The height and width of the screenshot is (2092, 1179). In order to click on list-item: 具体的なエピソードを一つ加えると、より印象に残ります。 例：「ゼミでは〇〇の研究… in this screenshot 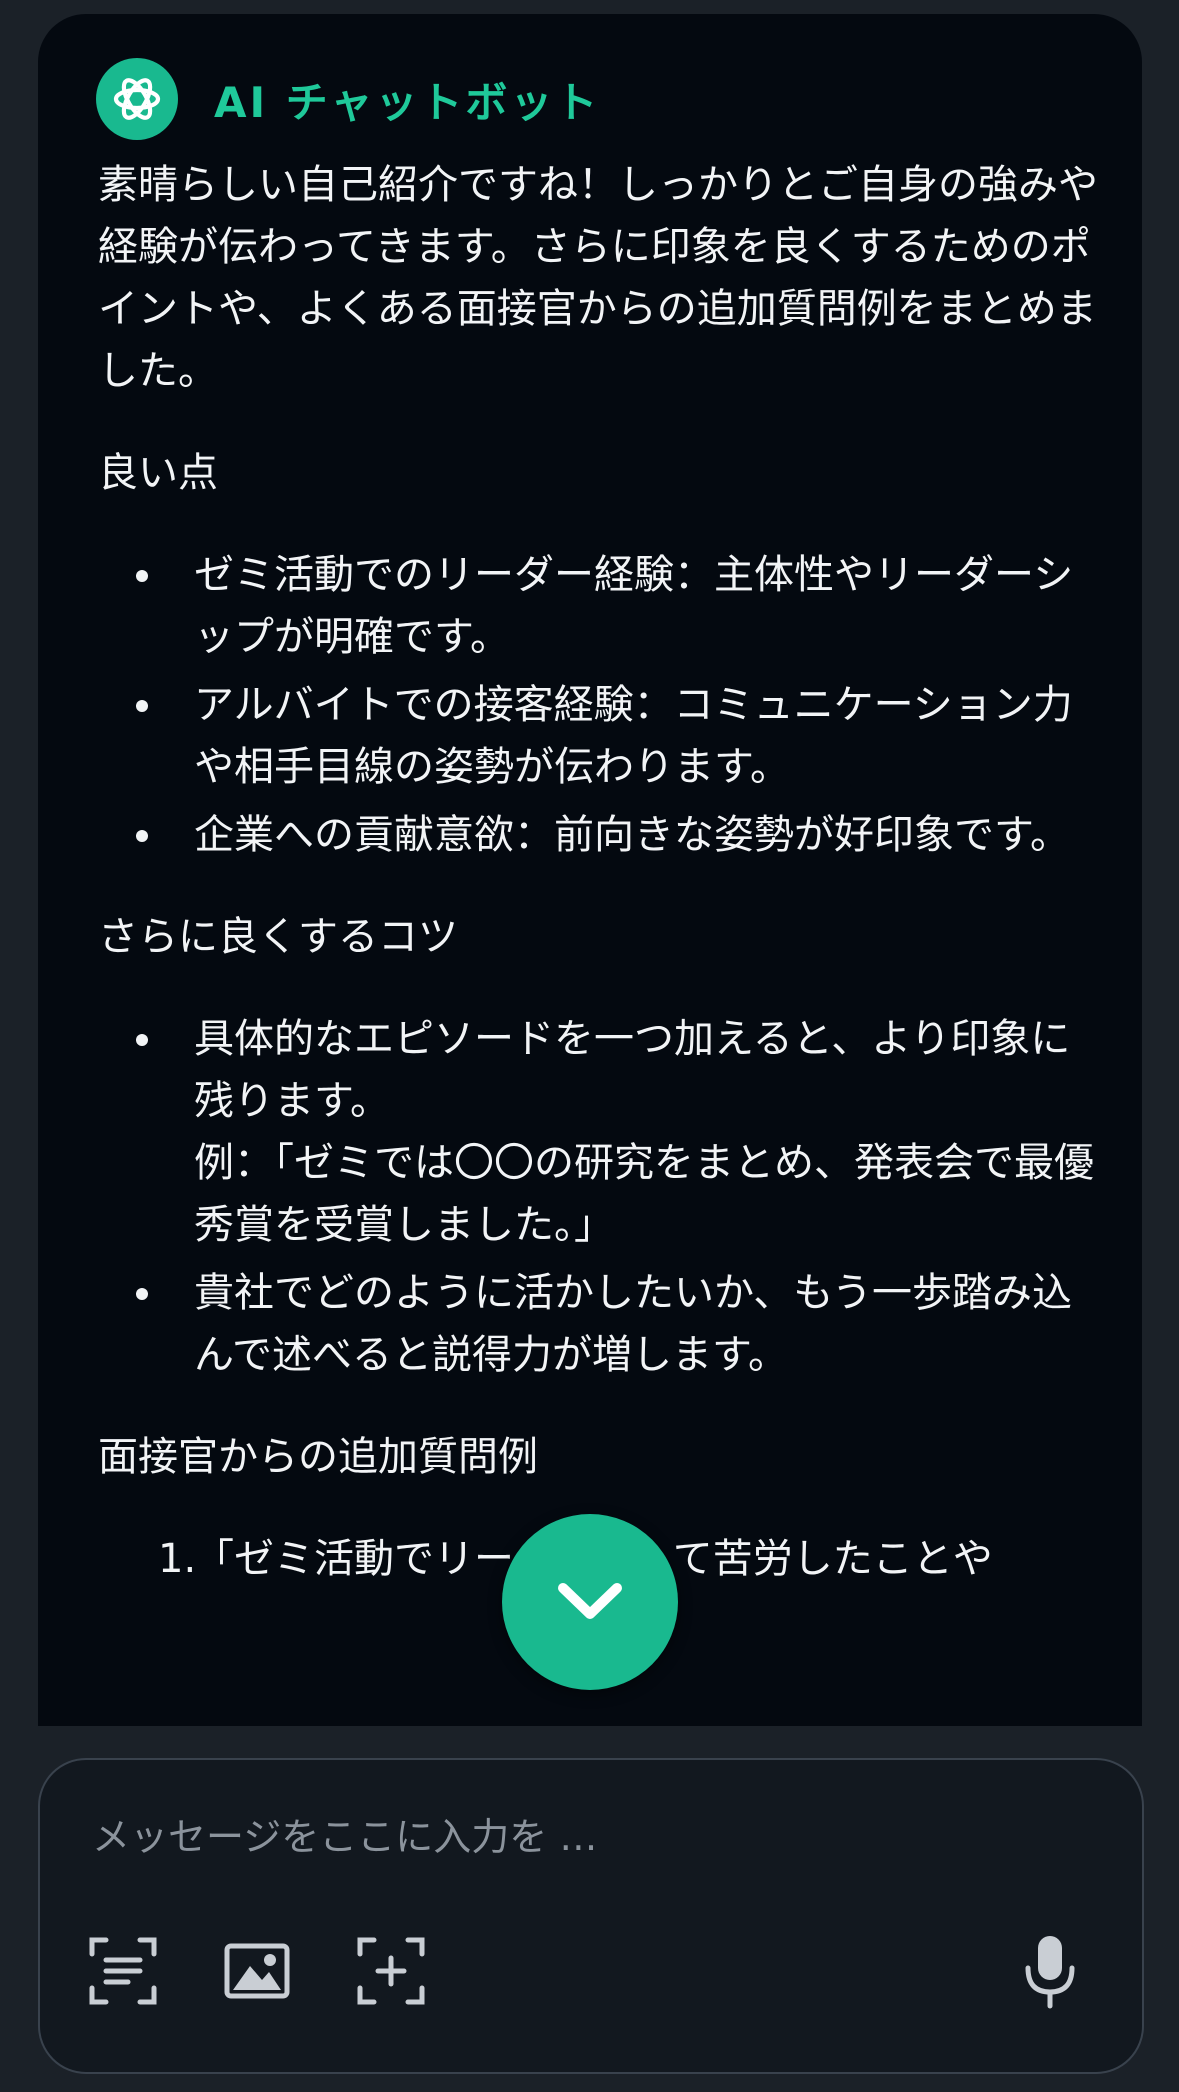, I will do `click(598, 1132)`.